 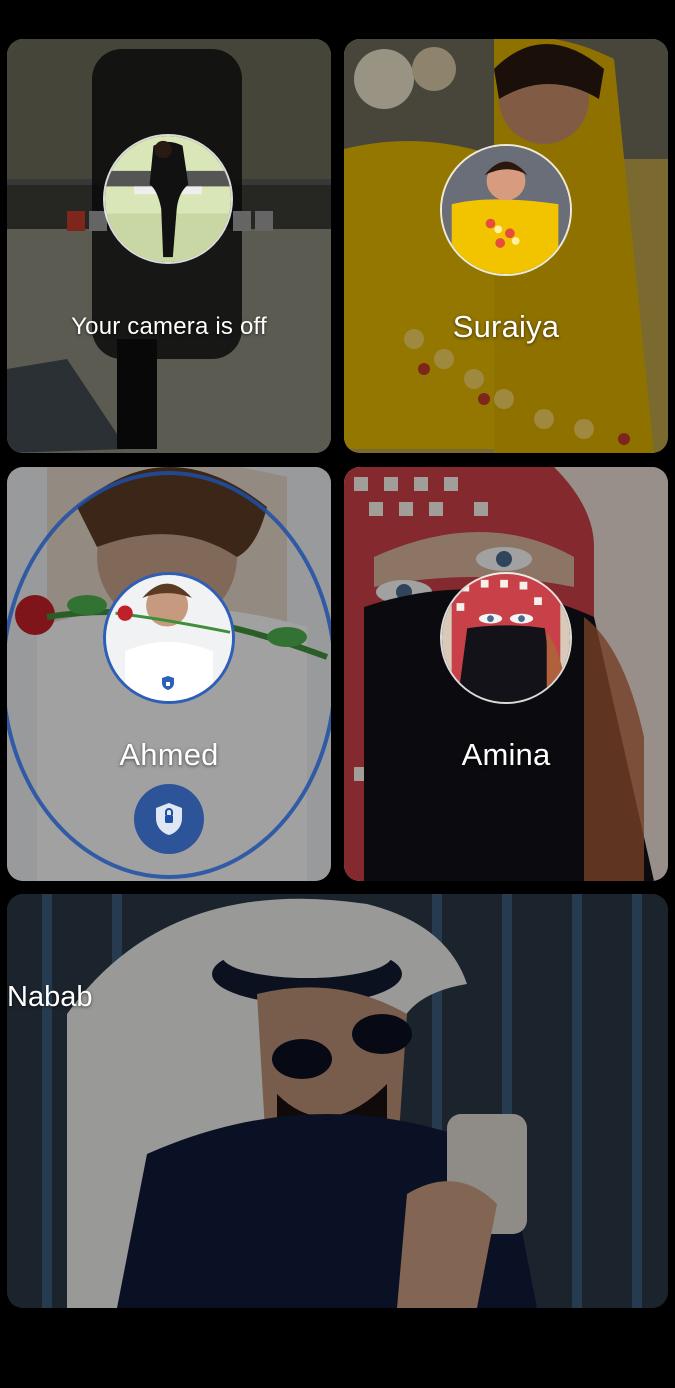 What do you see at coordinates (506, 754) in the screenshot?
I see `amina-name-label: Amina` at bounding box center [506, 754].